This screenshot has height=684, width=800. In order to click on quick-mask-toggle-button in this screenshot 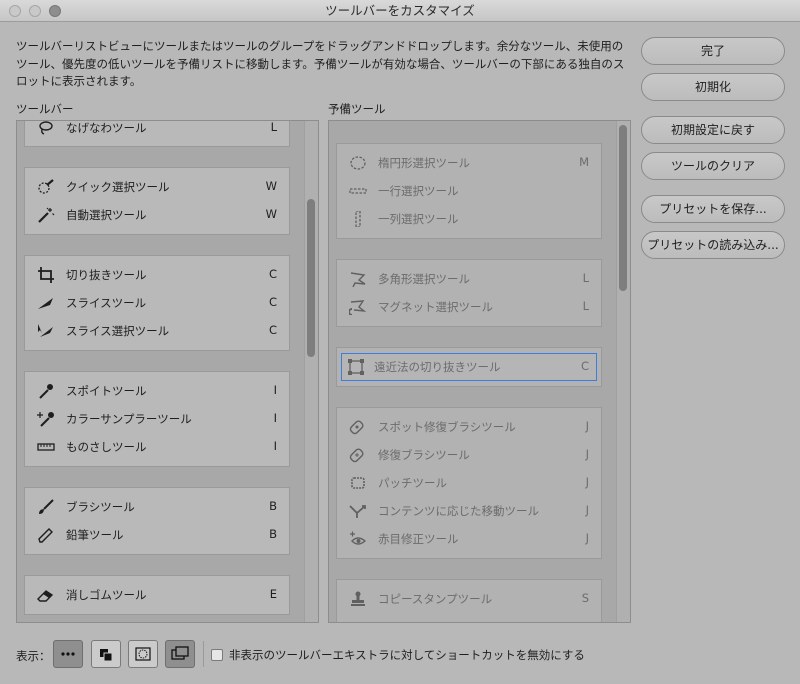, I will do `click(143, 654)`.